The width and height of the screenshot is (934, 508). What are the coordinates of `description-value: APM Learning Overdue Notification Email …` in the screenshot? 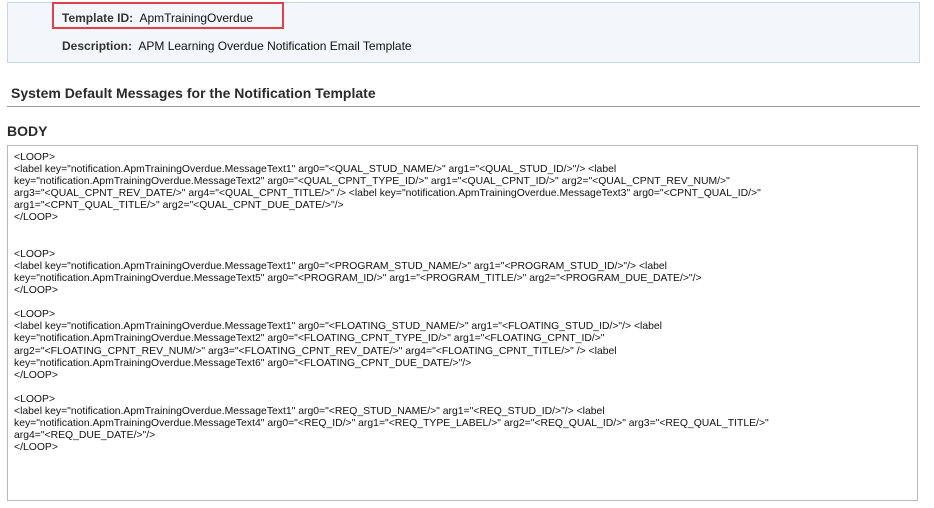 It's located at (275, 46).